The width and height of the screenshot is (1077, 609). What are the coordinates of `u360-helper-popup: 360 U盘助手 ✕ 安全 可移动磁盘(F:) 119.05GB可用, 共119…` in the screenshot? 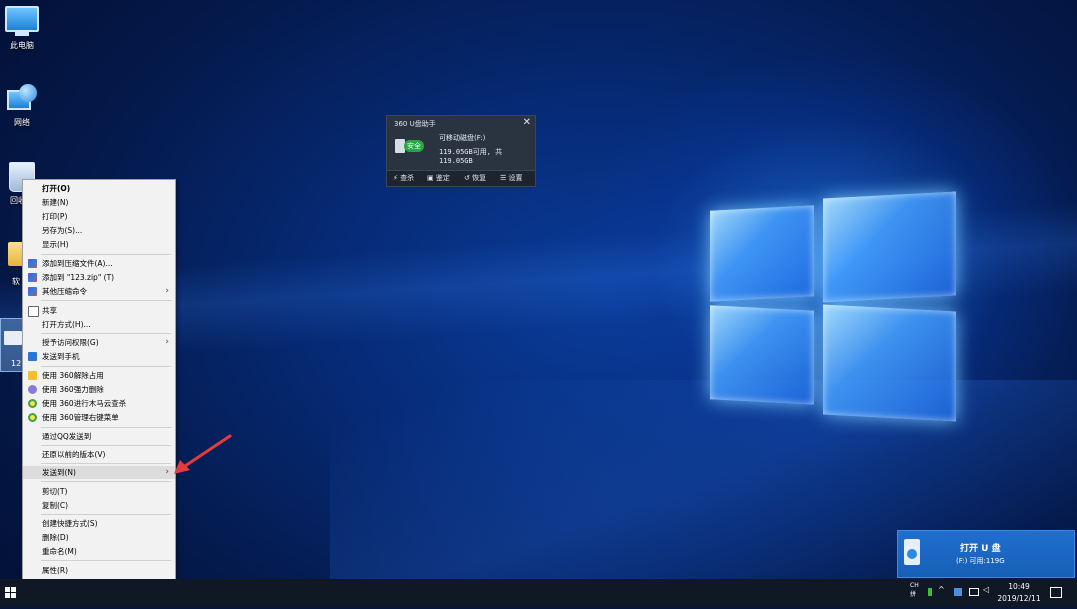 It's located at (461, 151).